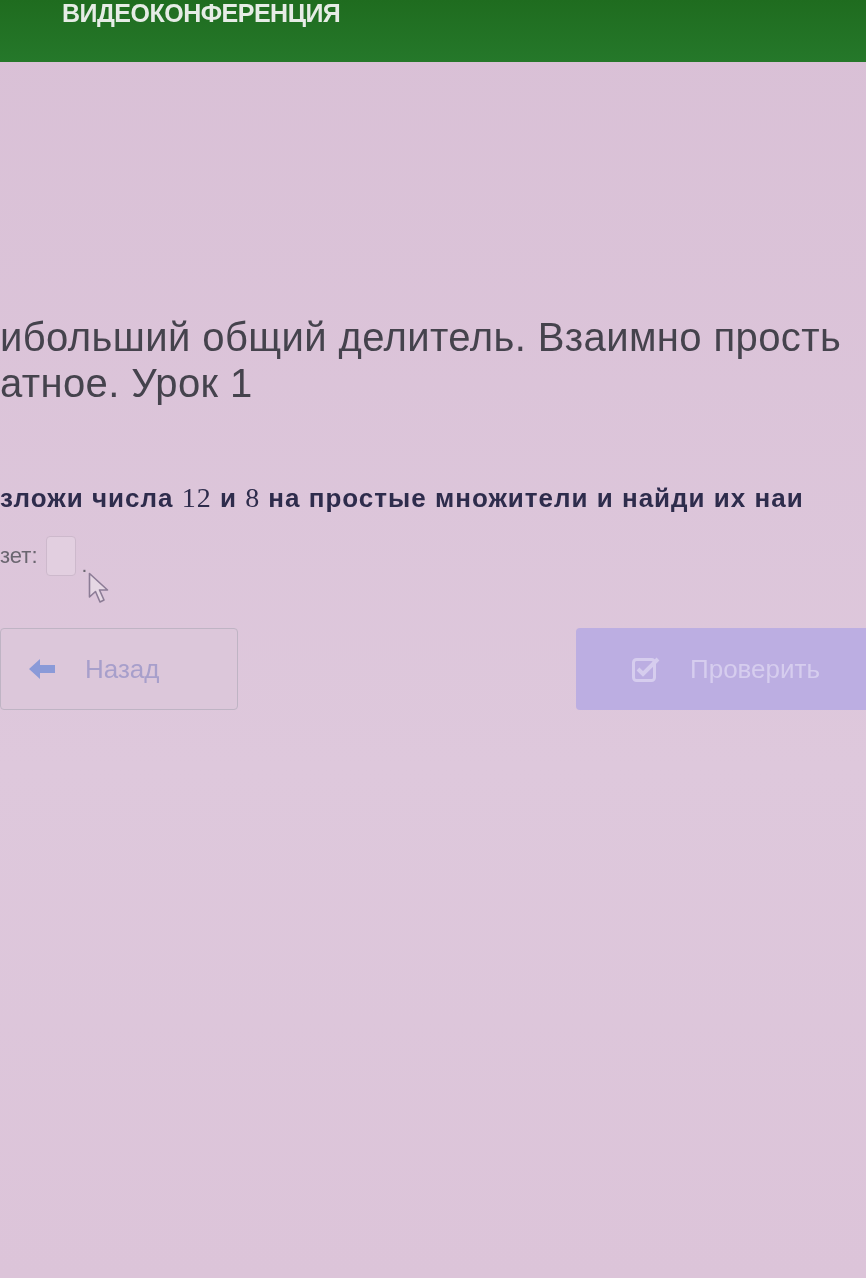 The image size is (866, 1278). I want to click on task-text: зложи числа 12 и 8 на простые множители и найди их наи, so click(402, 498).